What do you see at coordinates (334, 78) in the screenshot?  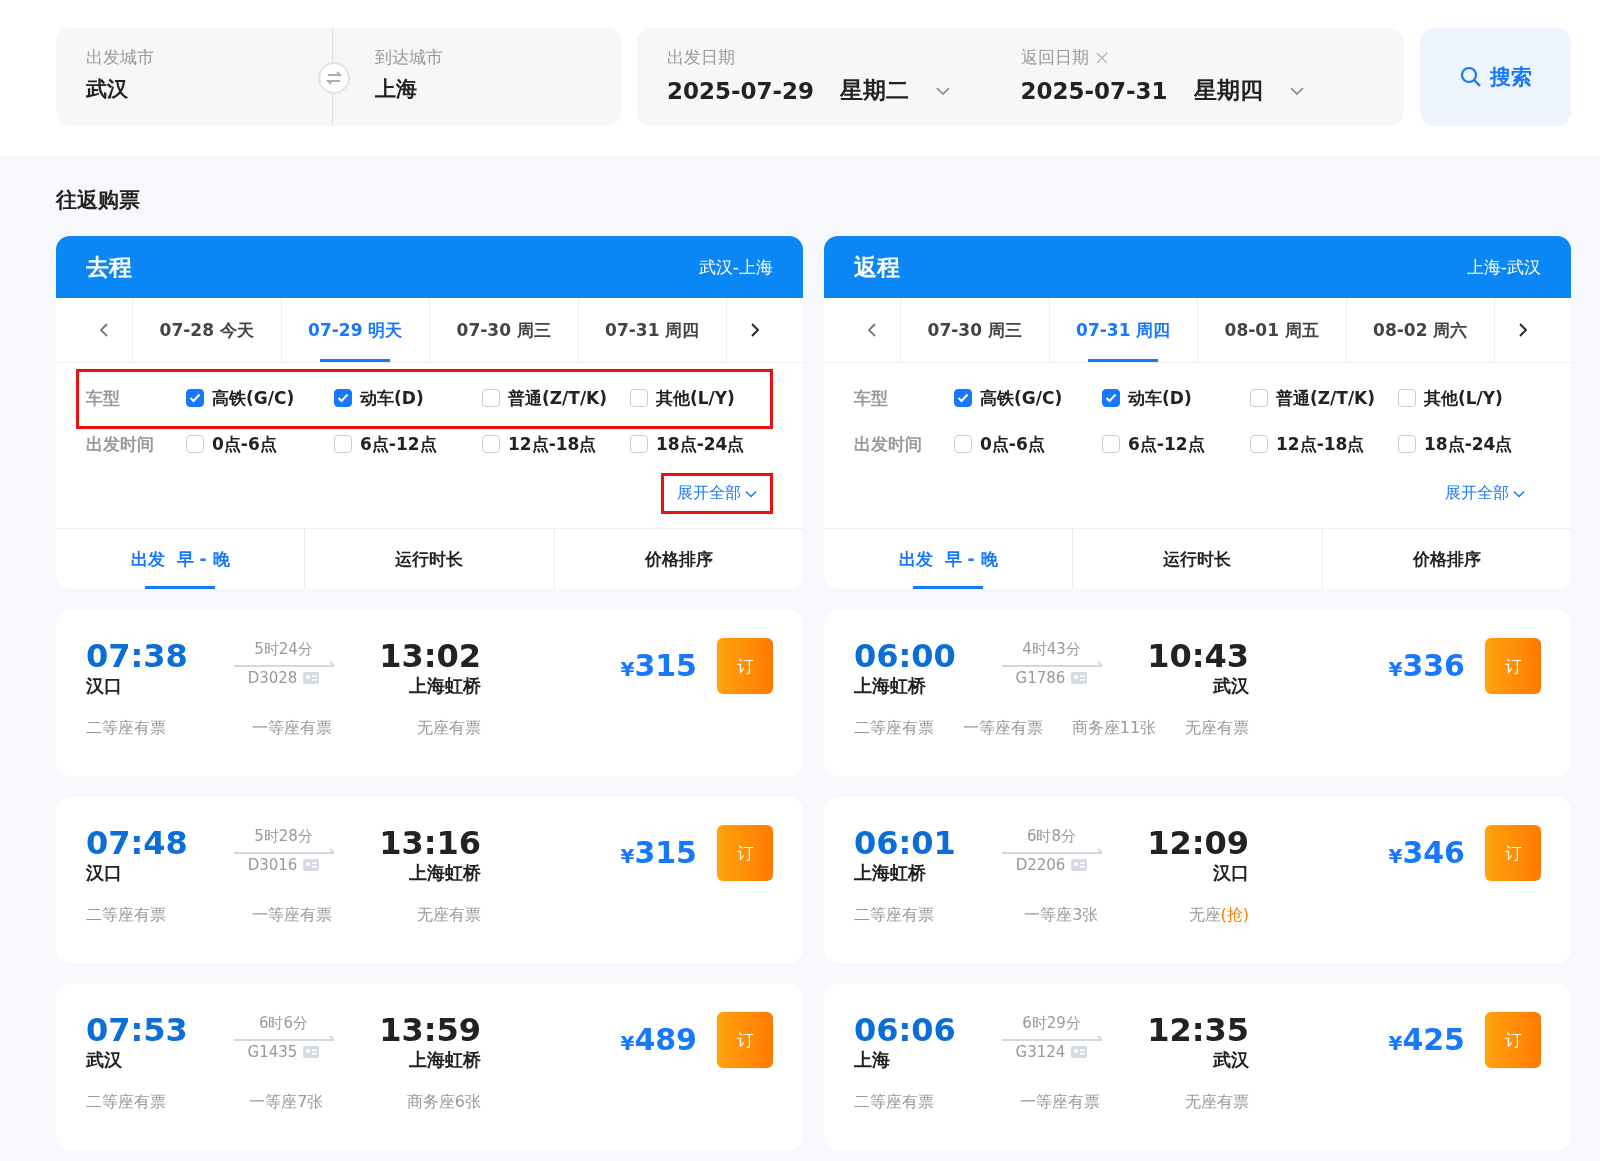 I see `swap-icon` at bounding box center [334, 78].